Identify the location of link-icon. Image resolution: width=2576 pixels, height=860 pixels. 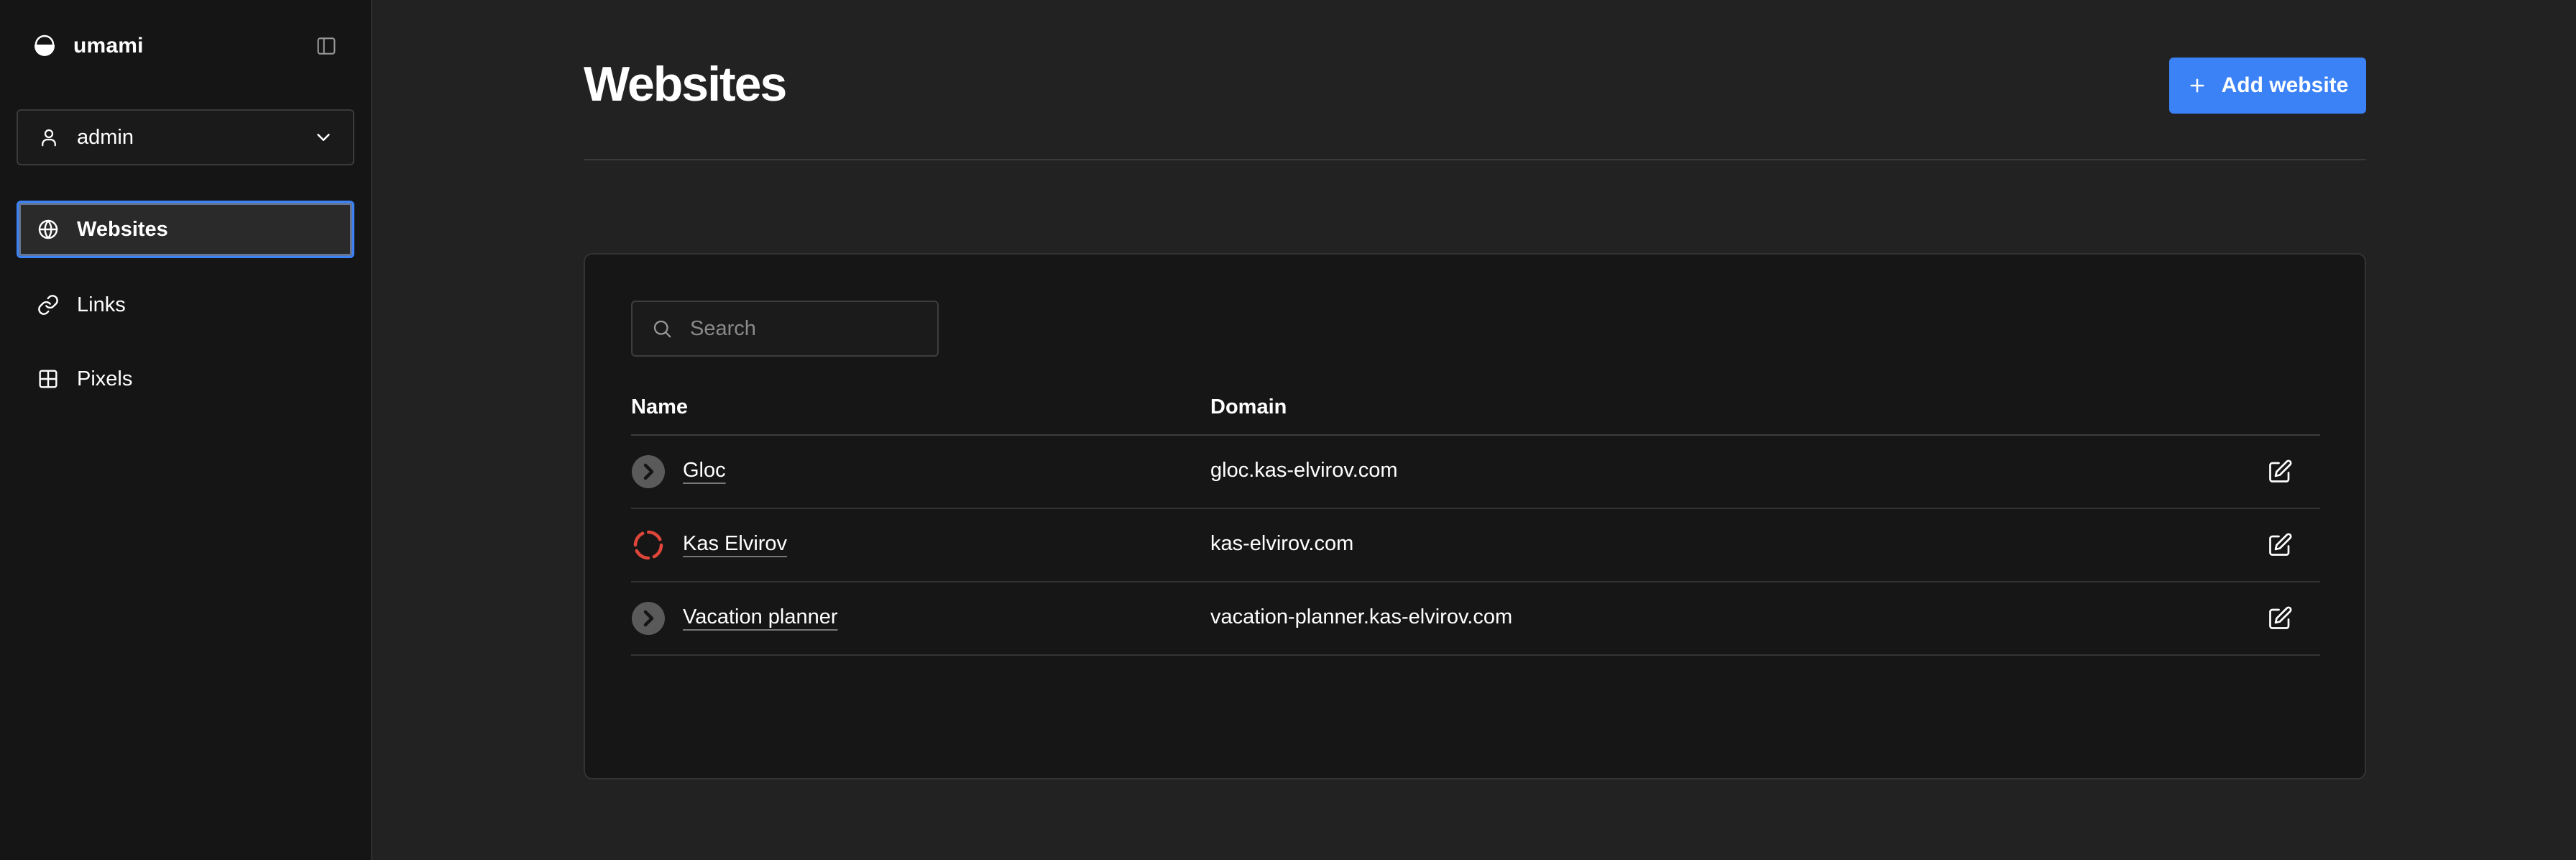
(48, 305).